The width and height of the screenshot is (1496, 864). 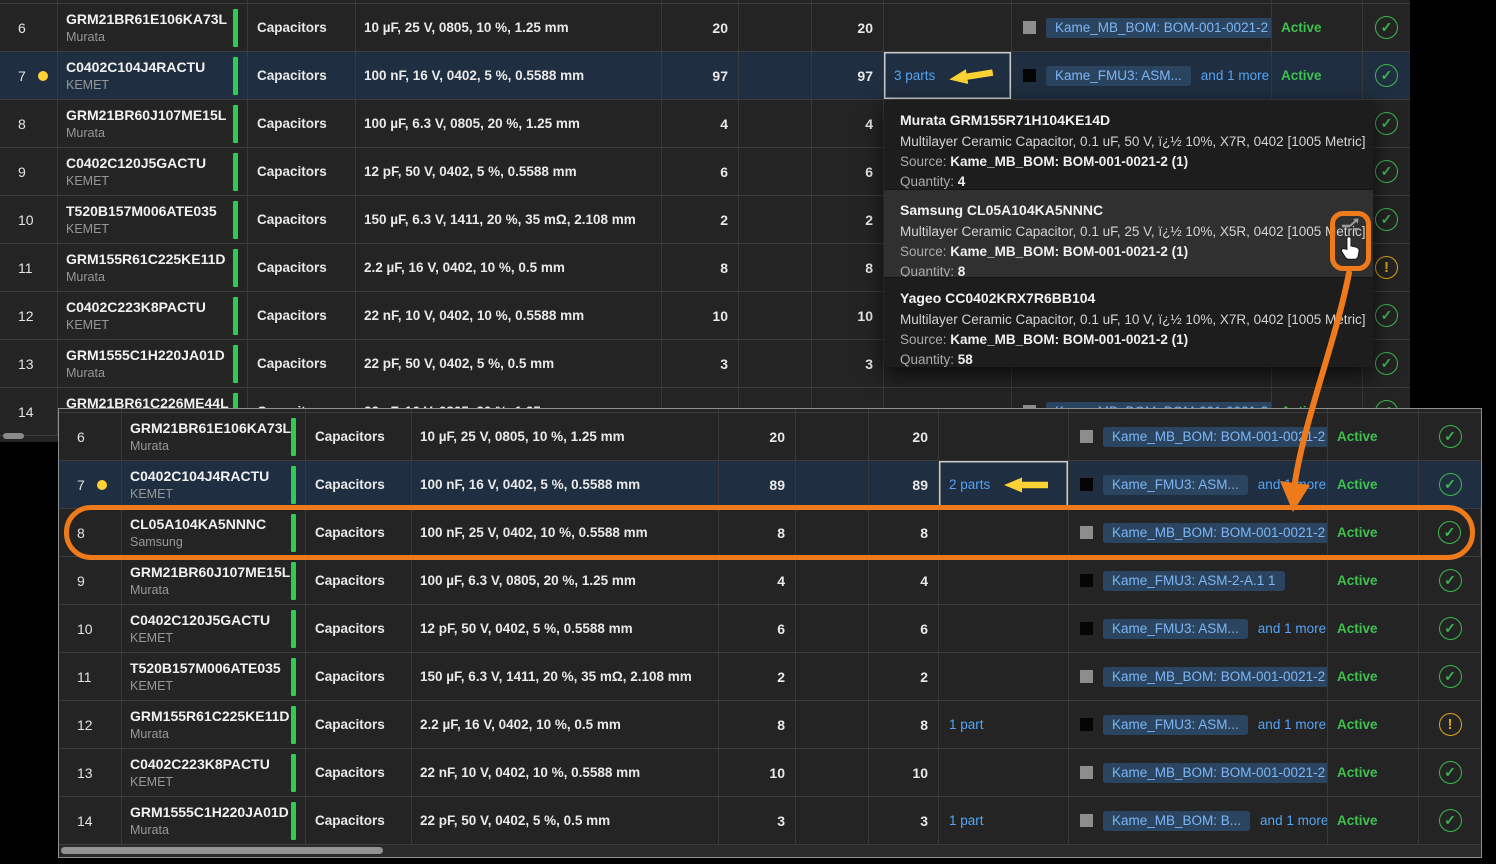 What do you see at coordinates (770, 851) in the screenshot?
I see `horizontal-scrollbar` at bounding box center [770, 851].